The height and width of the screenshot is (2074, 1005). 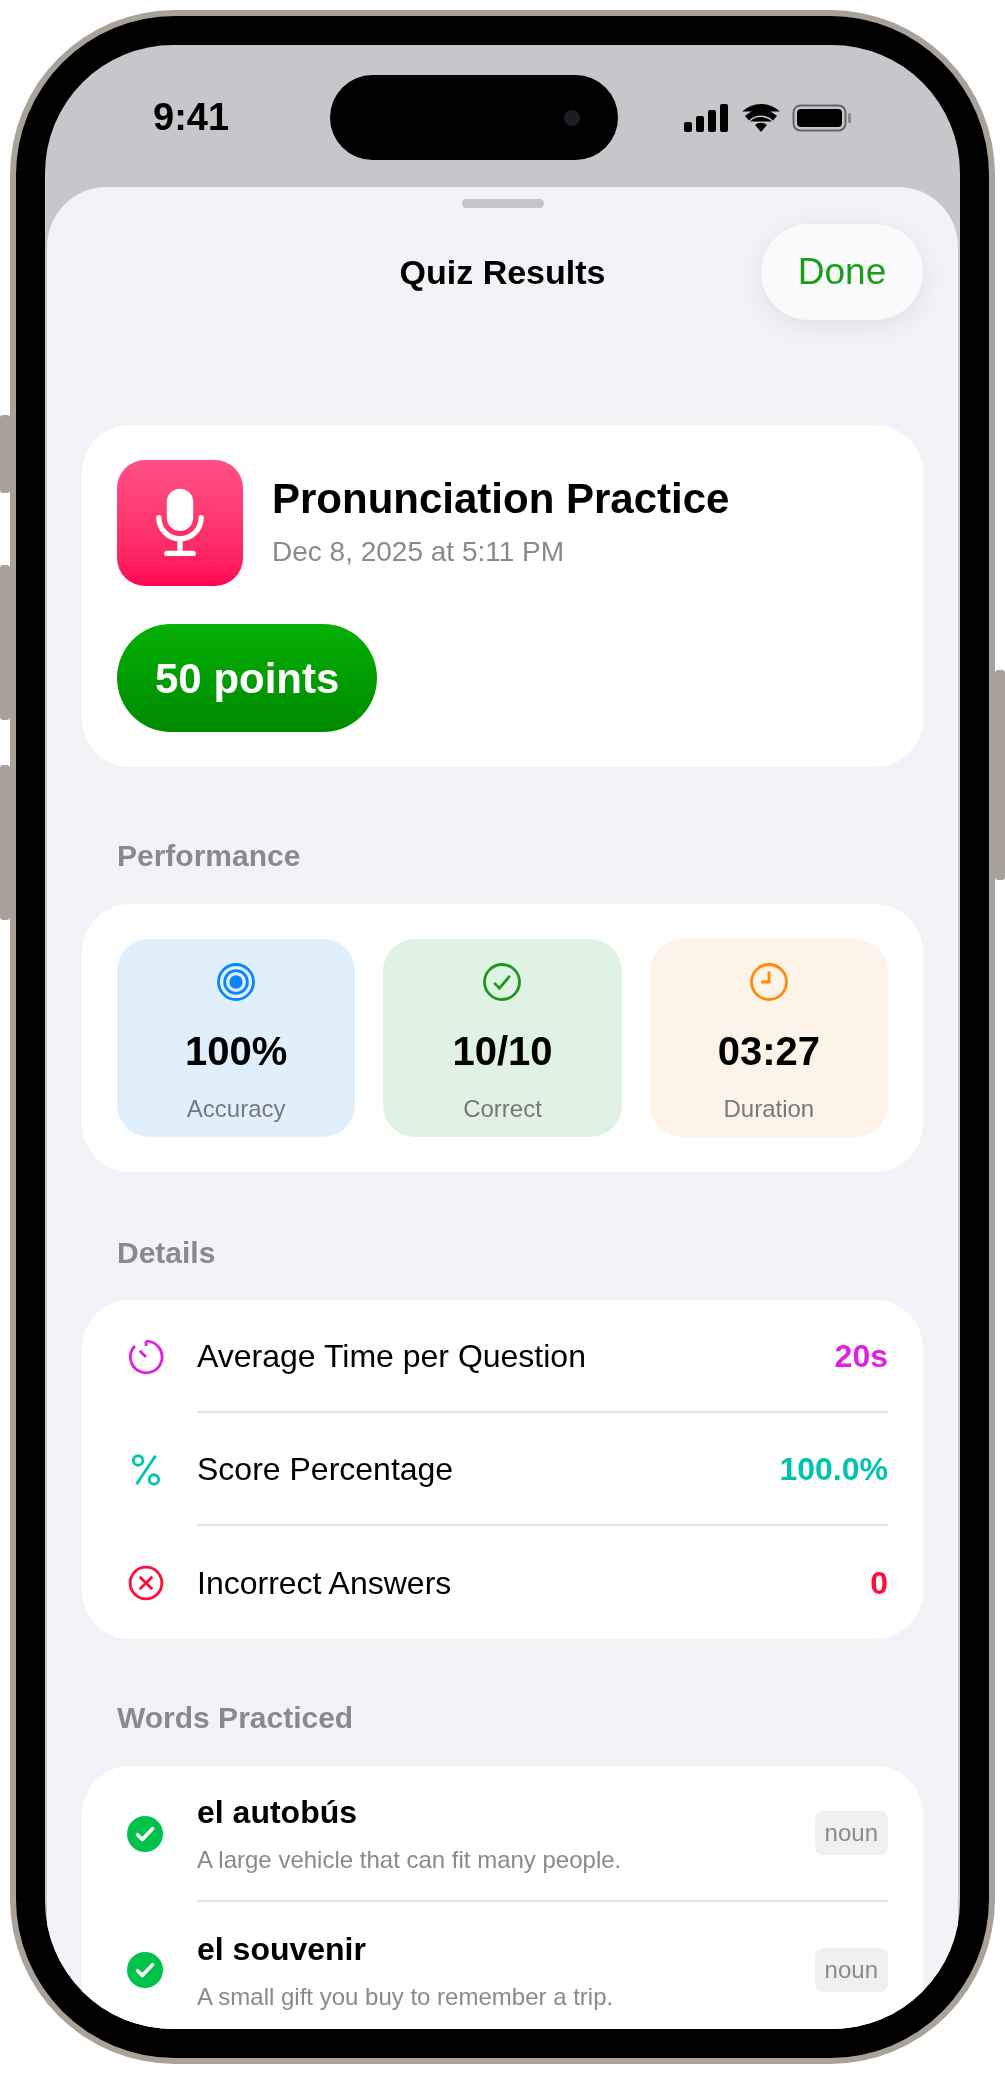 I want to click on quiz-date: Dec 8, 2025 at 5:11 PM, so click(x=419, y=552).